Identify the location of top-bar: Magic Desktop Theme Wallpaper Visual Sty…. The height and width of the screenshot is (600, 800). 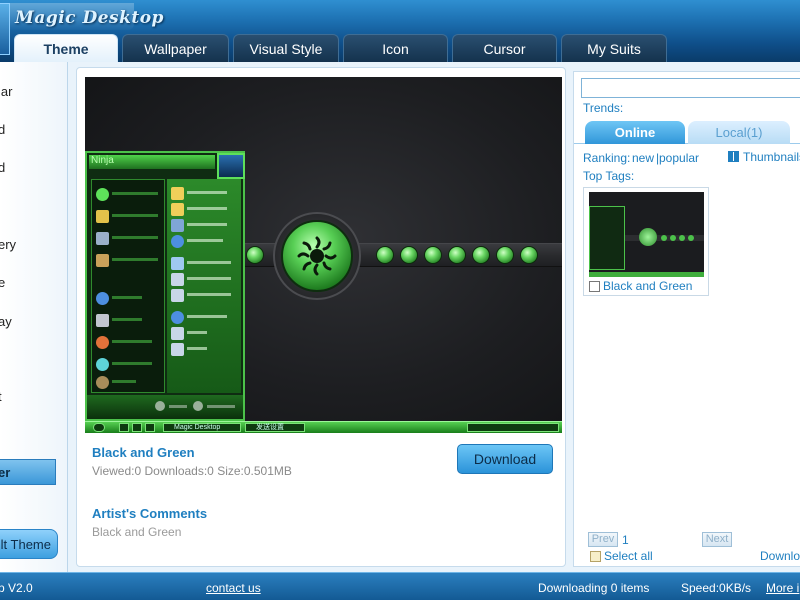
(400, 31).